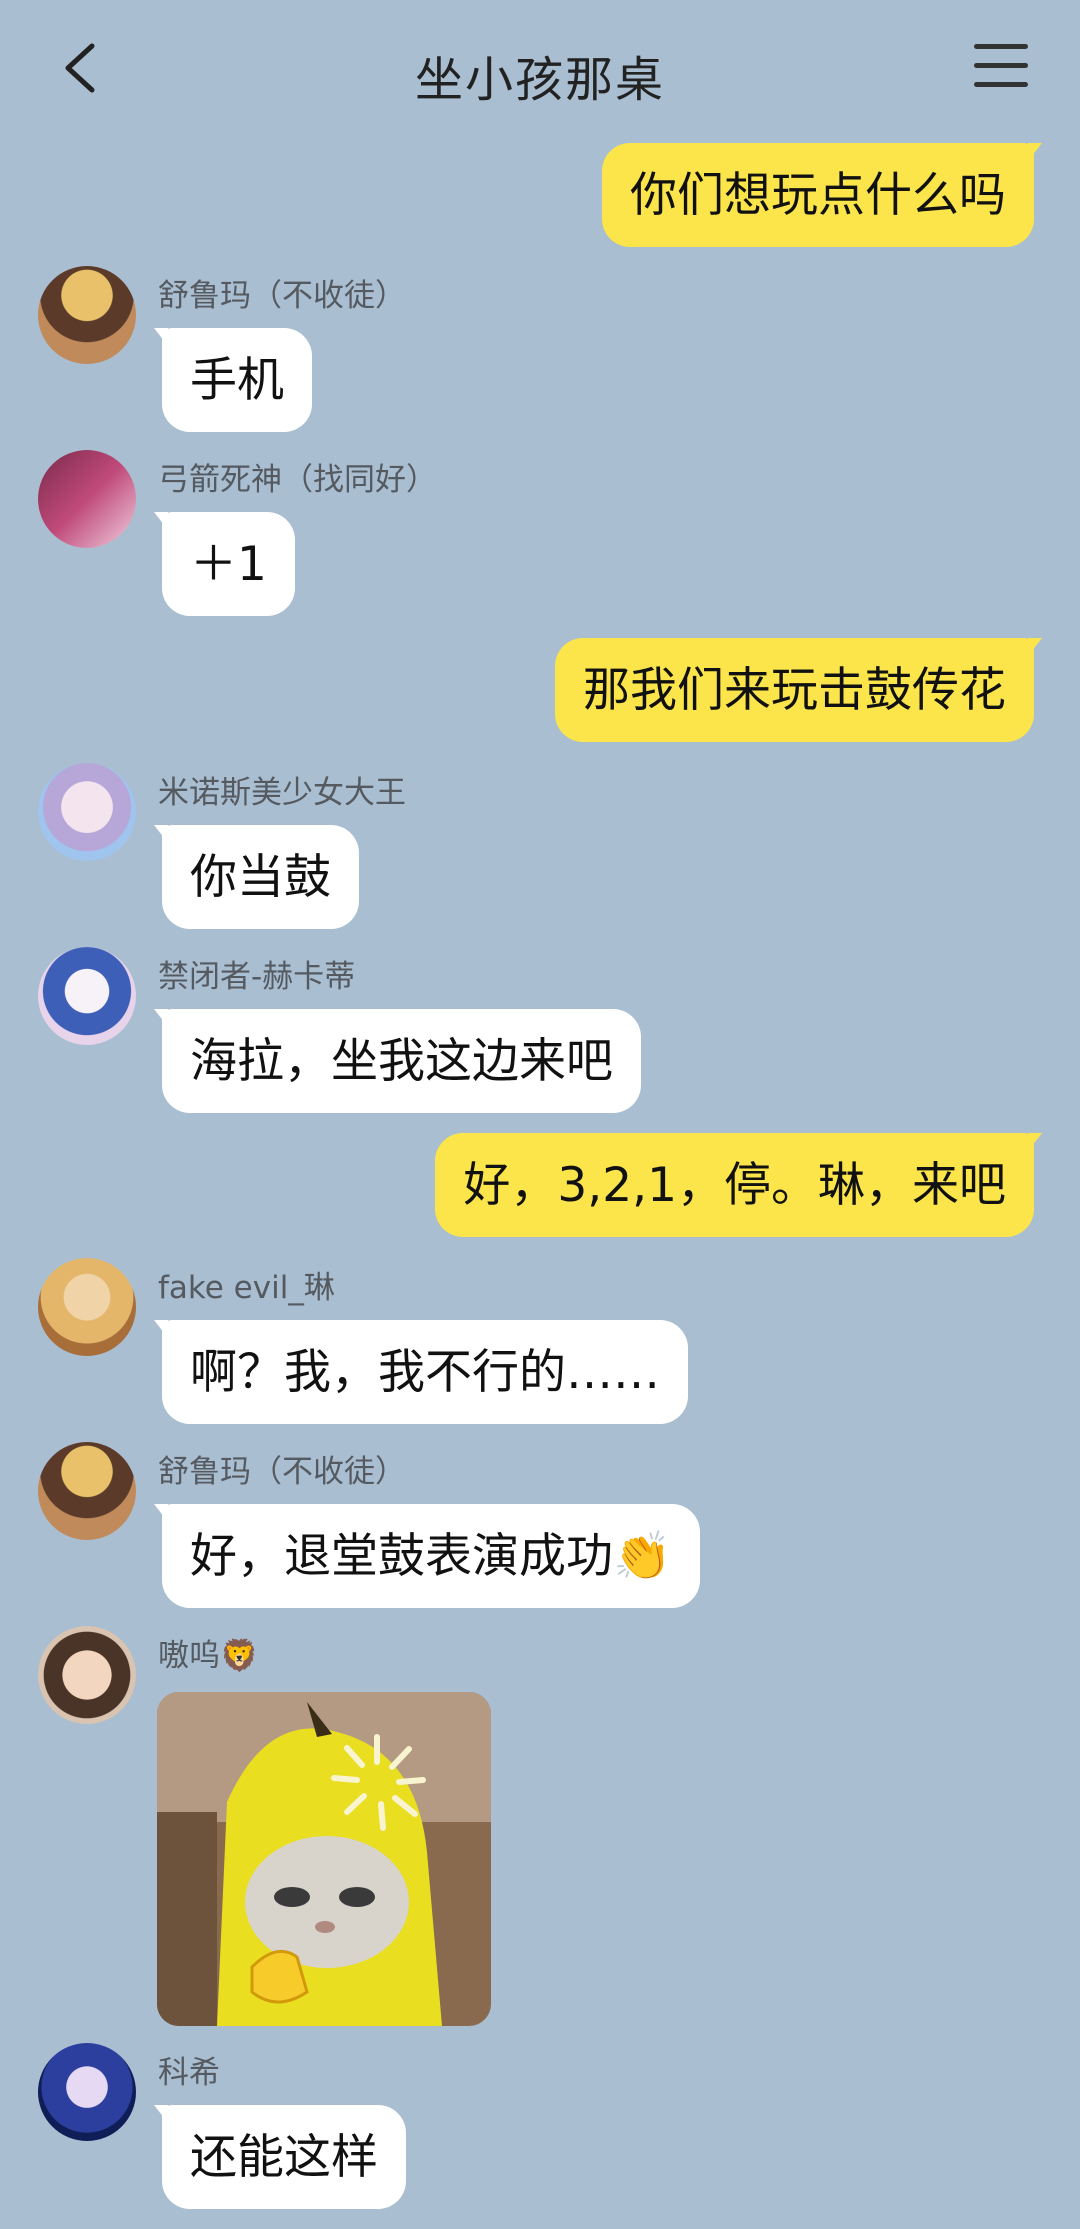  I want to click on sender-name: 弓箭死神（找同好）, so click(297, 480).